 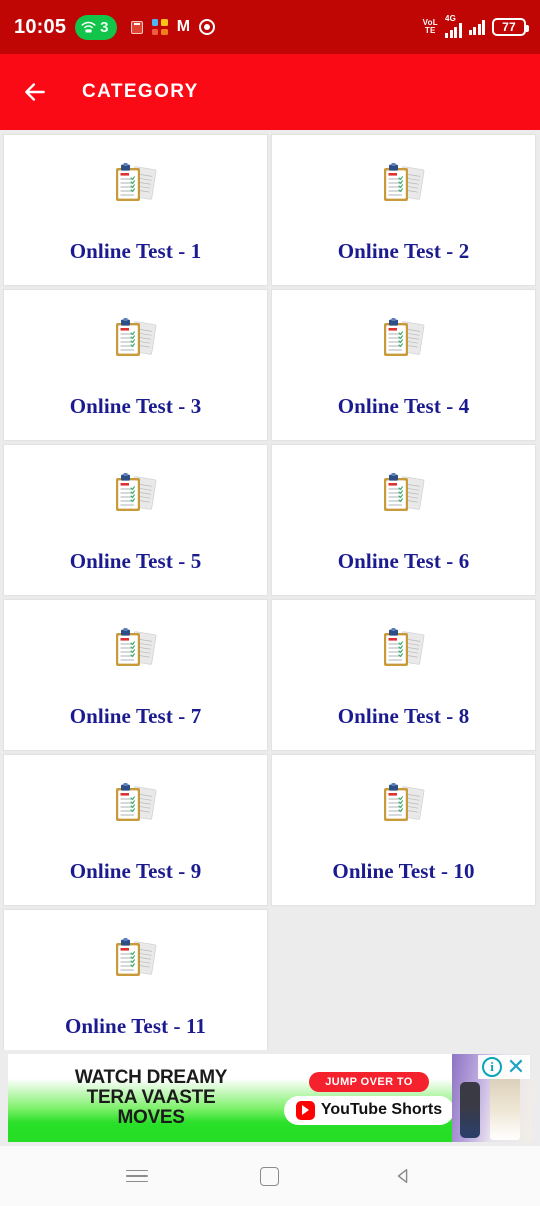 I want to click on wifi-tether-icon, so click(x=88, y=26).